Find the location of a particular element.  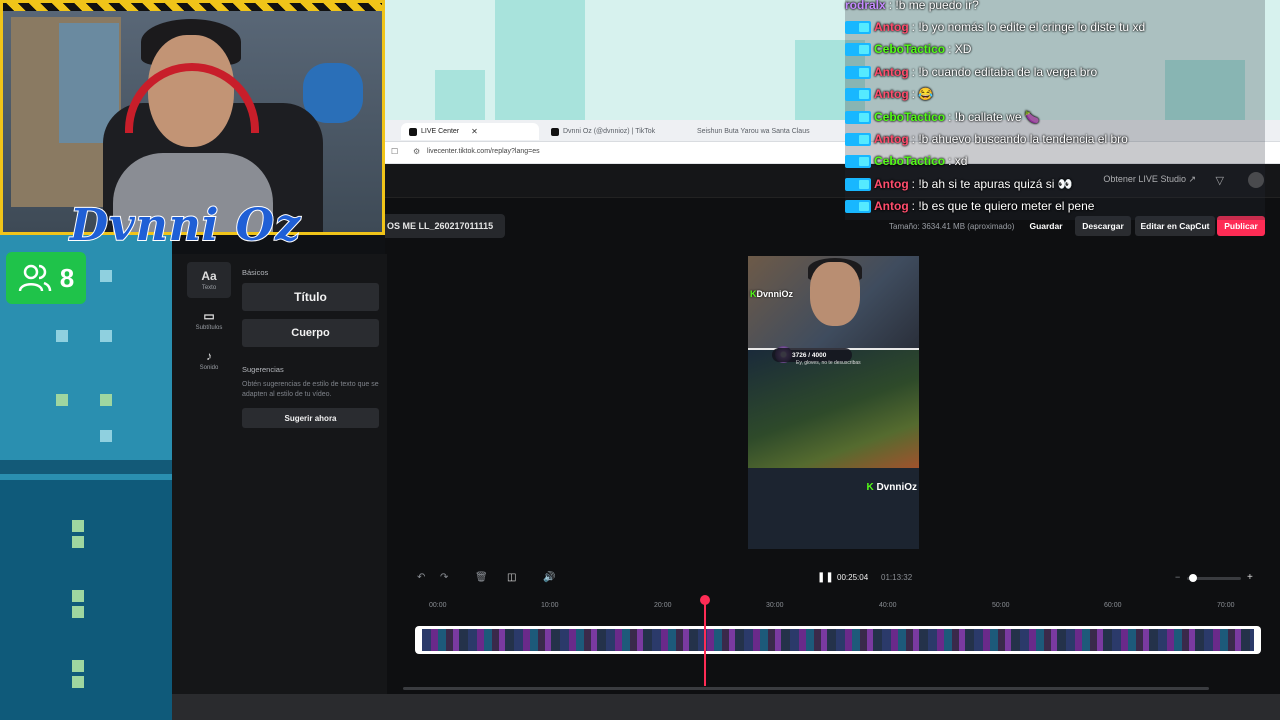

text-icon: Aa is located at coordinates (209, 275).